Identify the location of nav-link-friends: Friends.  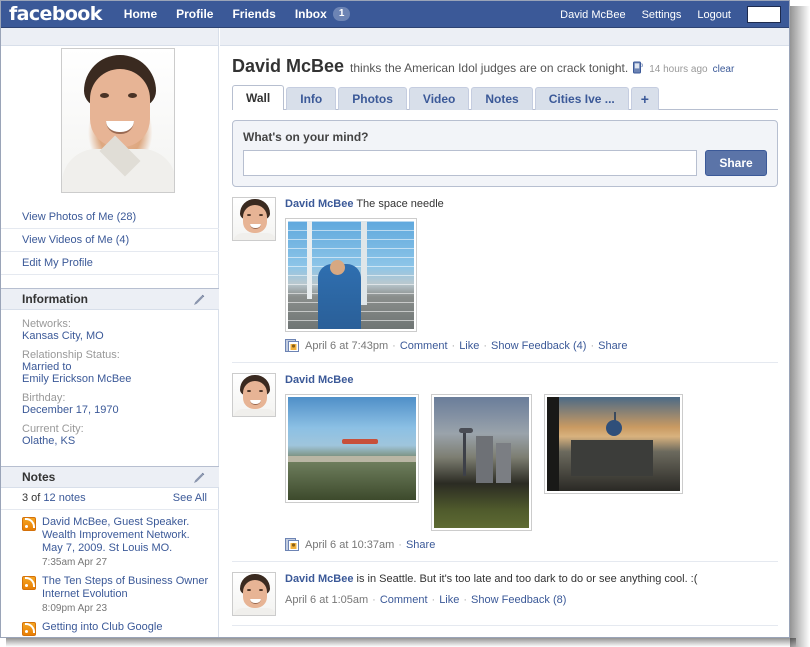
(253, 14).